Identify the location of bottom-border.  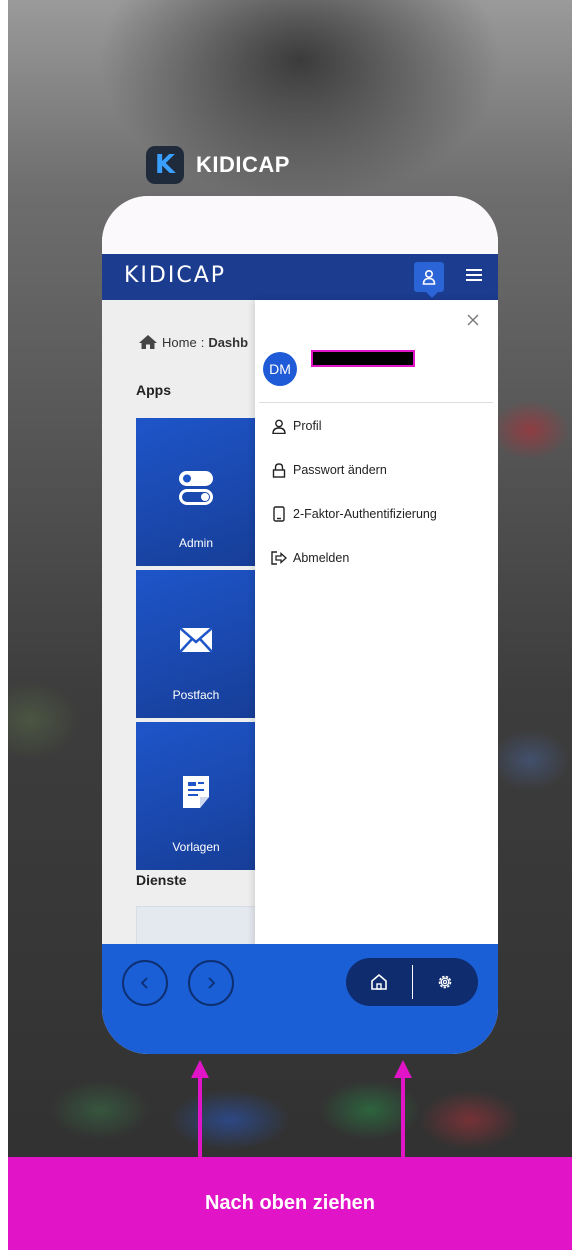
(290, 1253).